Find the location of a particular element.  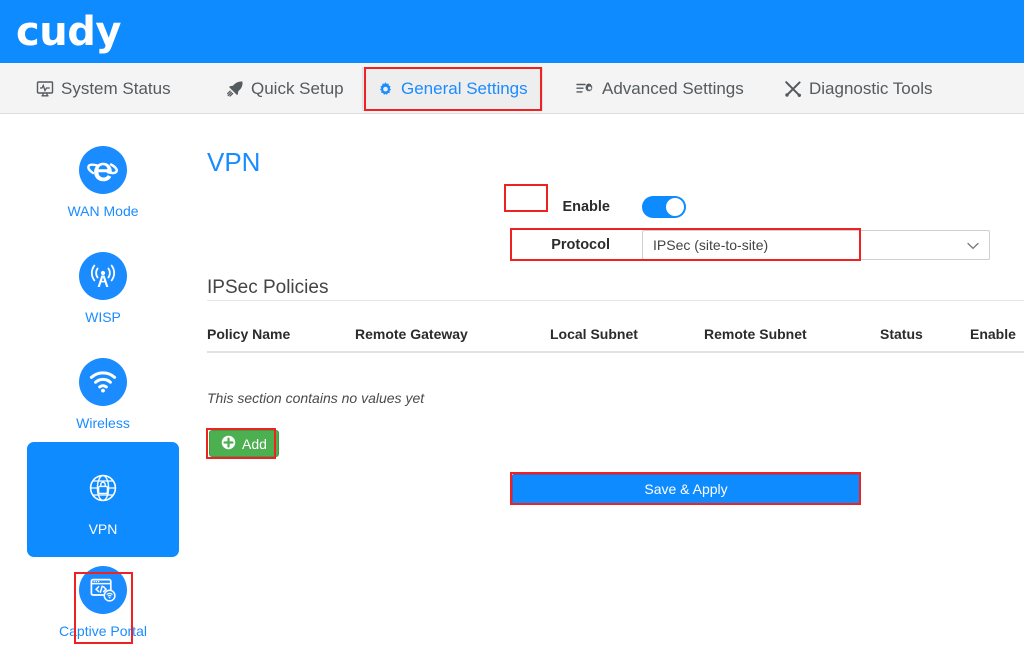

tab-quick-setup: Quick Setup is located at coordinates (285, 89).